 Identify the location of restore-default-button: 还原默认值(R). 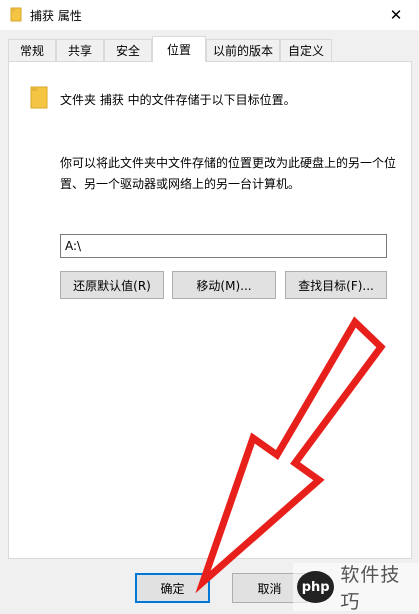
(112, 285).